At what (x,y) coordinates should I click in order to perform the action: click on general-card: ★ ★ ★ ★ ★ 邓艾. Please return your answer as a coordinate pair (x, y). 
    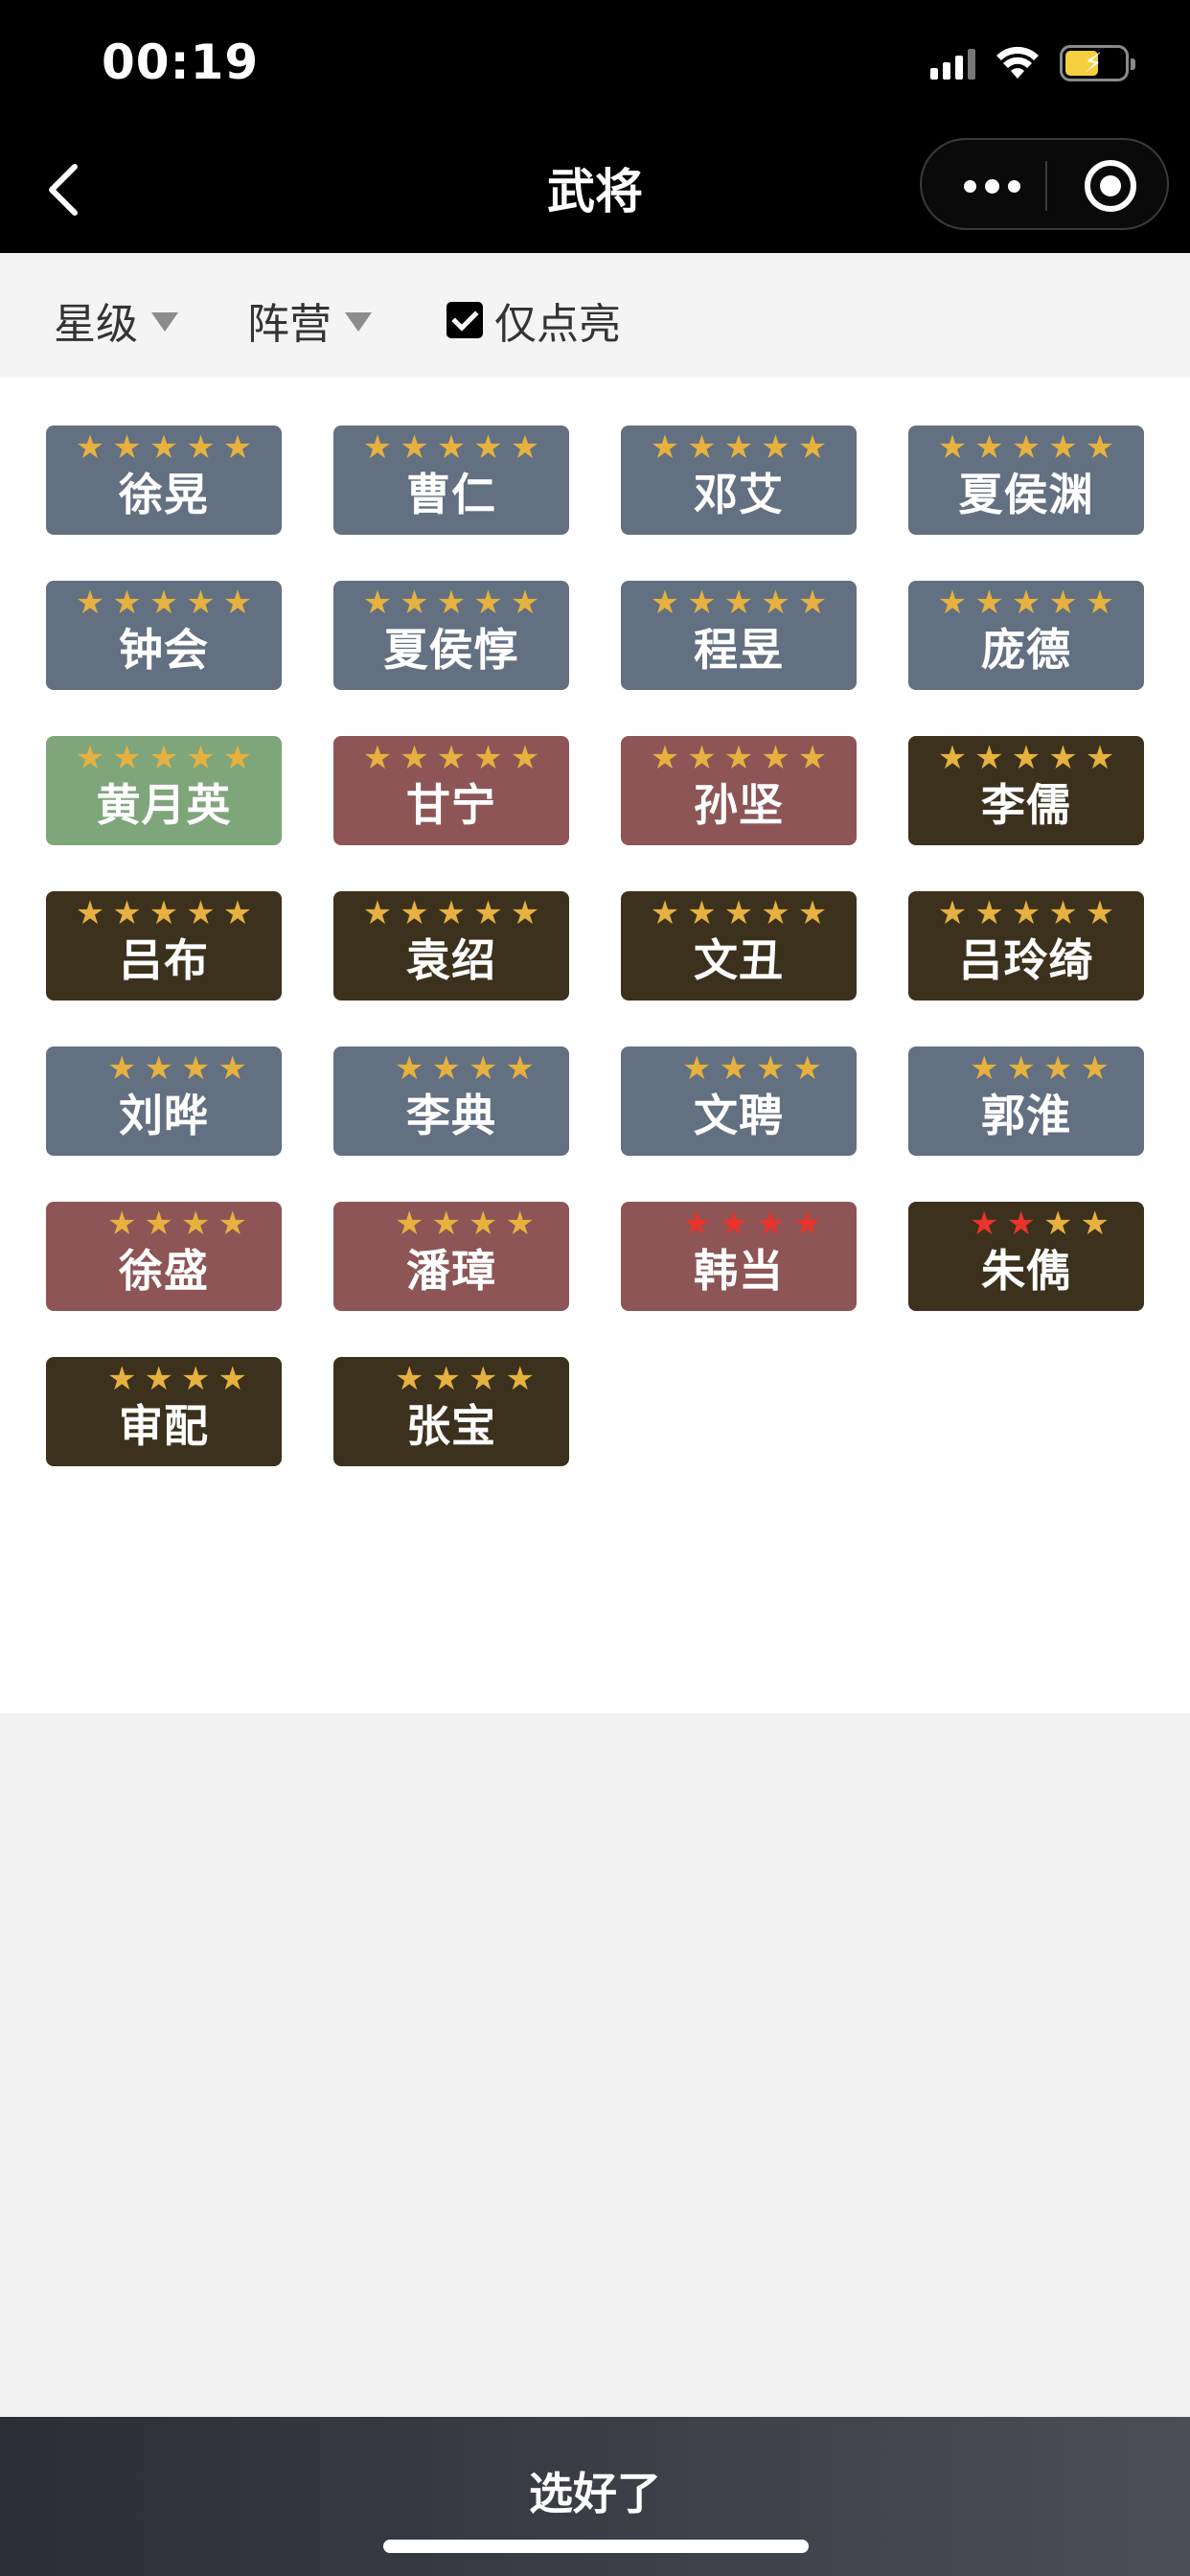
    Looking at the image, I should click on (739, 480).